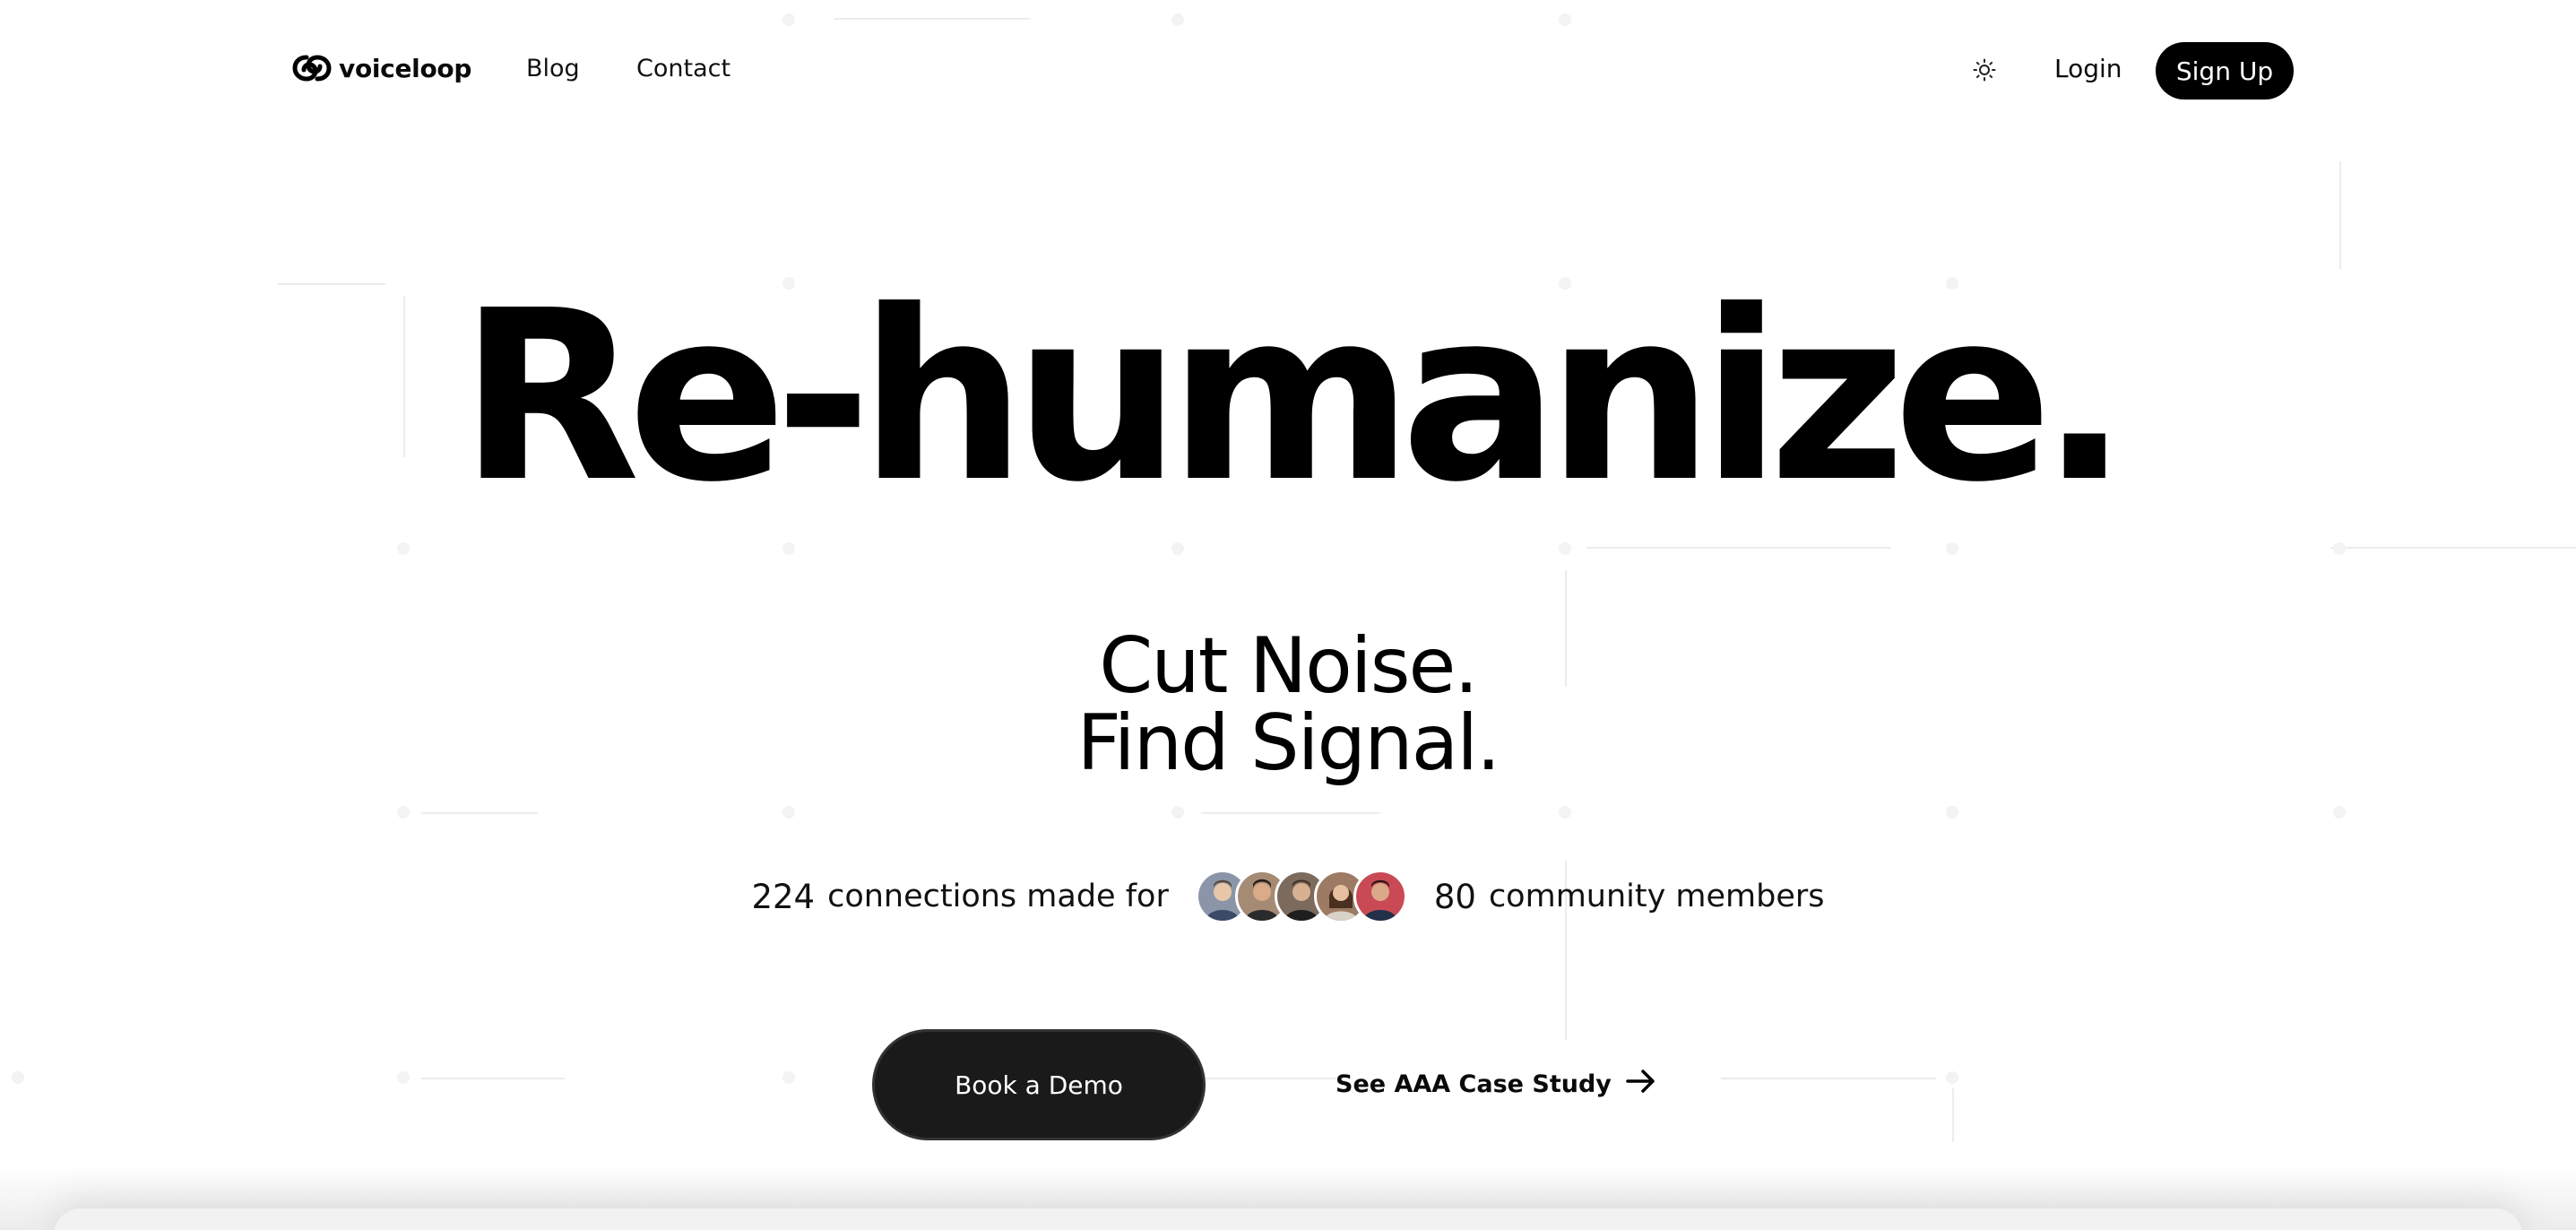 The height and width of the screenshot is (1230, 2576). What do you see at coordinates (2225, 71) in the screenshot?
I see `signup-button: Sign Up` at bounding box center [2225, 71].